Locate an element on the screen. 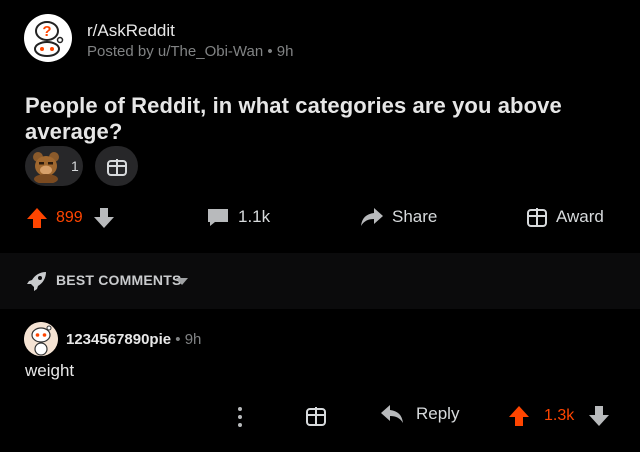  comment-age: 9h is located at coordinates (193, 339).